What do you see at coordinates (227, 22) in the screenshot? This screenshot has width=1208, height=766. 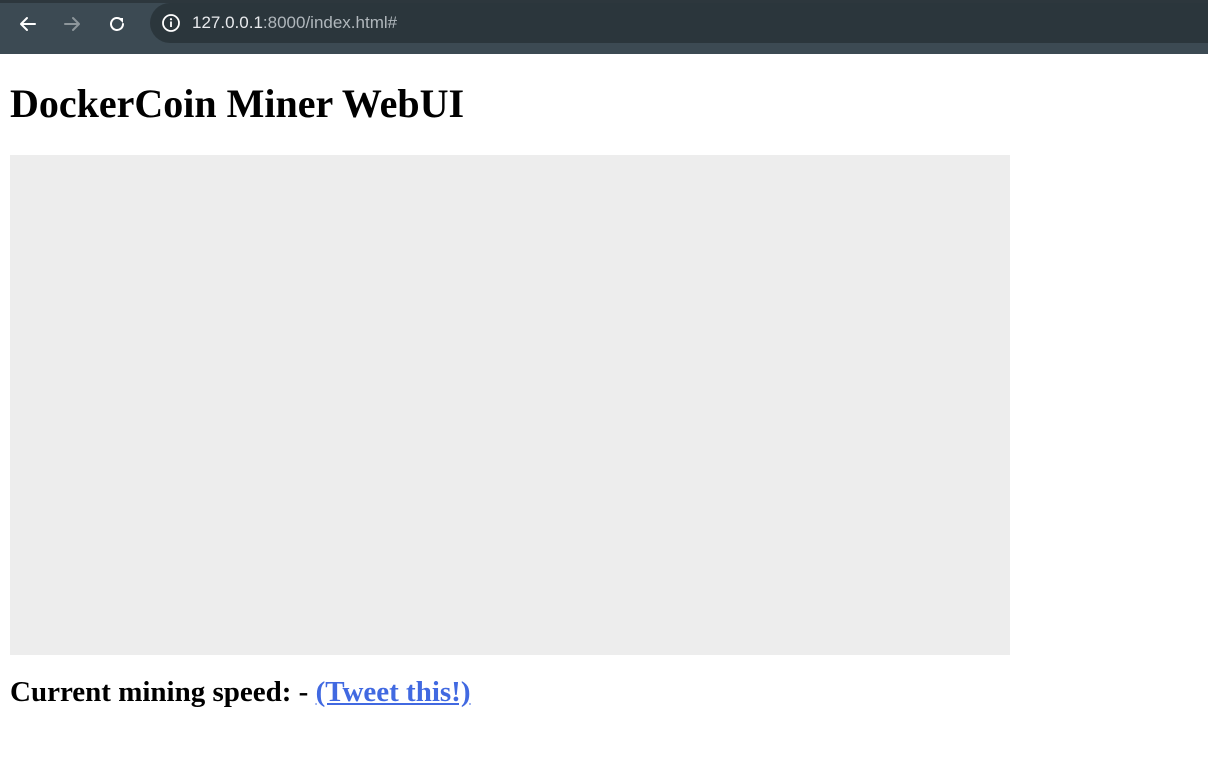 I see `url-host: 127.0.0.1` at bounding box center [227, 22].